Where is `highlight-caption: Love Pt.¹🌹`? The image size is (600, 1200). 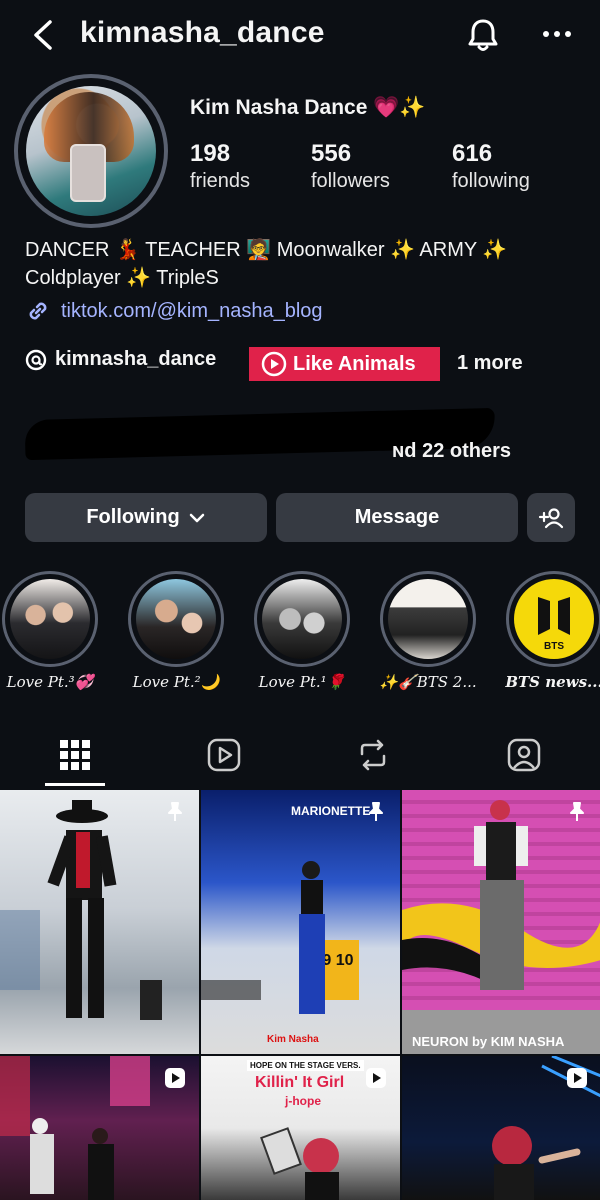
highlight-caption: Love Pt.¹🌹 is located at coordinates (302, 682).